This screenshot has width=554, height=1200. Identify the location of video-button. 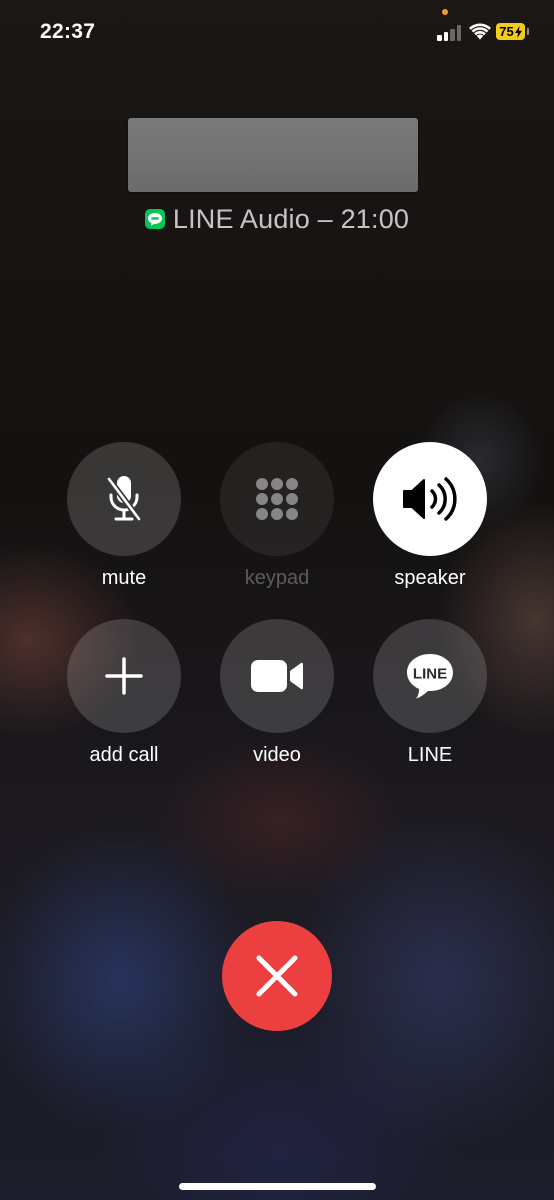
(277, 676).